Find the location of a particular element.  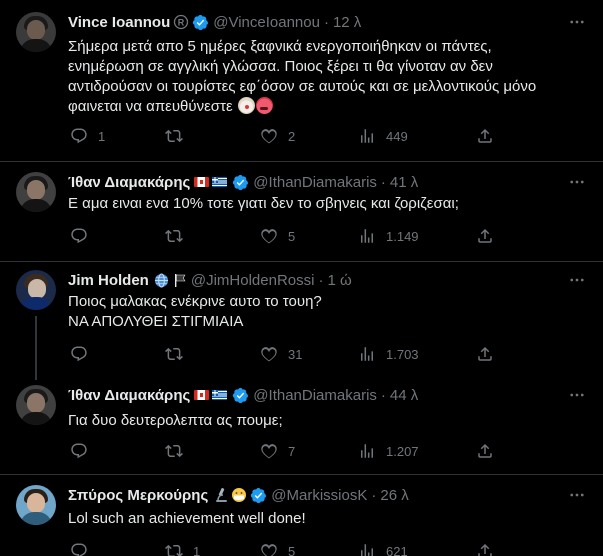

like-button: 2 is located at coordinates (277, 136).